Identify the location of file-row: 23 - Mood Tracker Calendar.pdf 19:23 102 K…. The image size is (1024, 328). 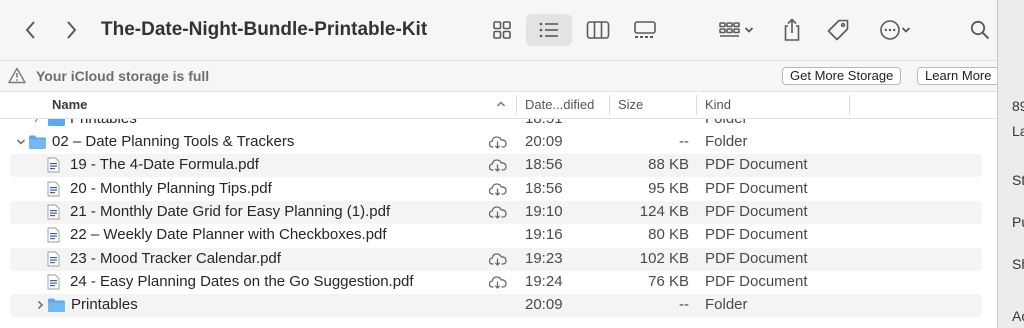
(496, 259).